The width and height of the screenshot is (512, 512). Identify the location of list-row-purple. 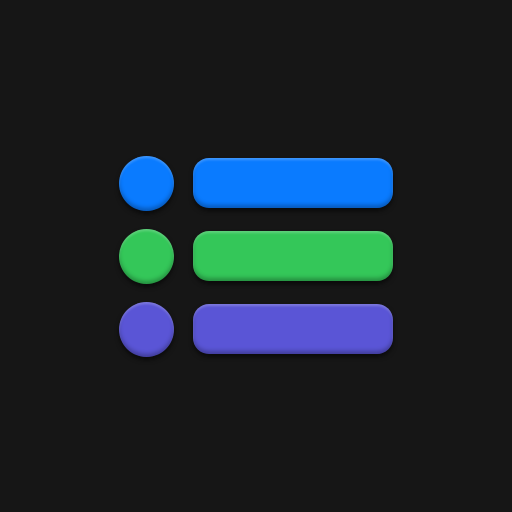
(256, 330).